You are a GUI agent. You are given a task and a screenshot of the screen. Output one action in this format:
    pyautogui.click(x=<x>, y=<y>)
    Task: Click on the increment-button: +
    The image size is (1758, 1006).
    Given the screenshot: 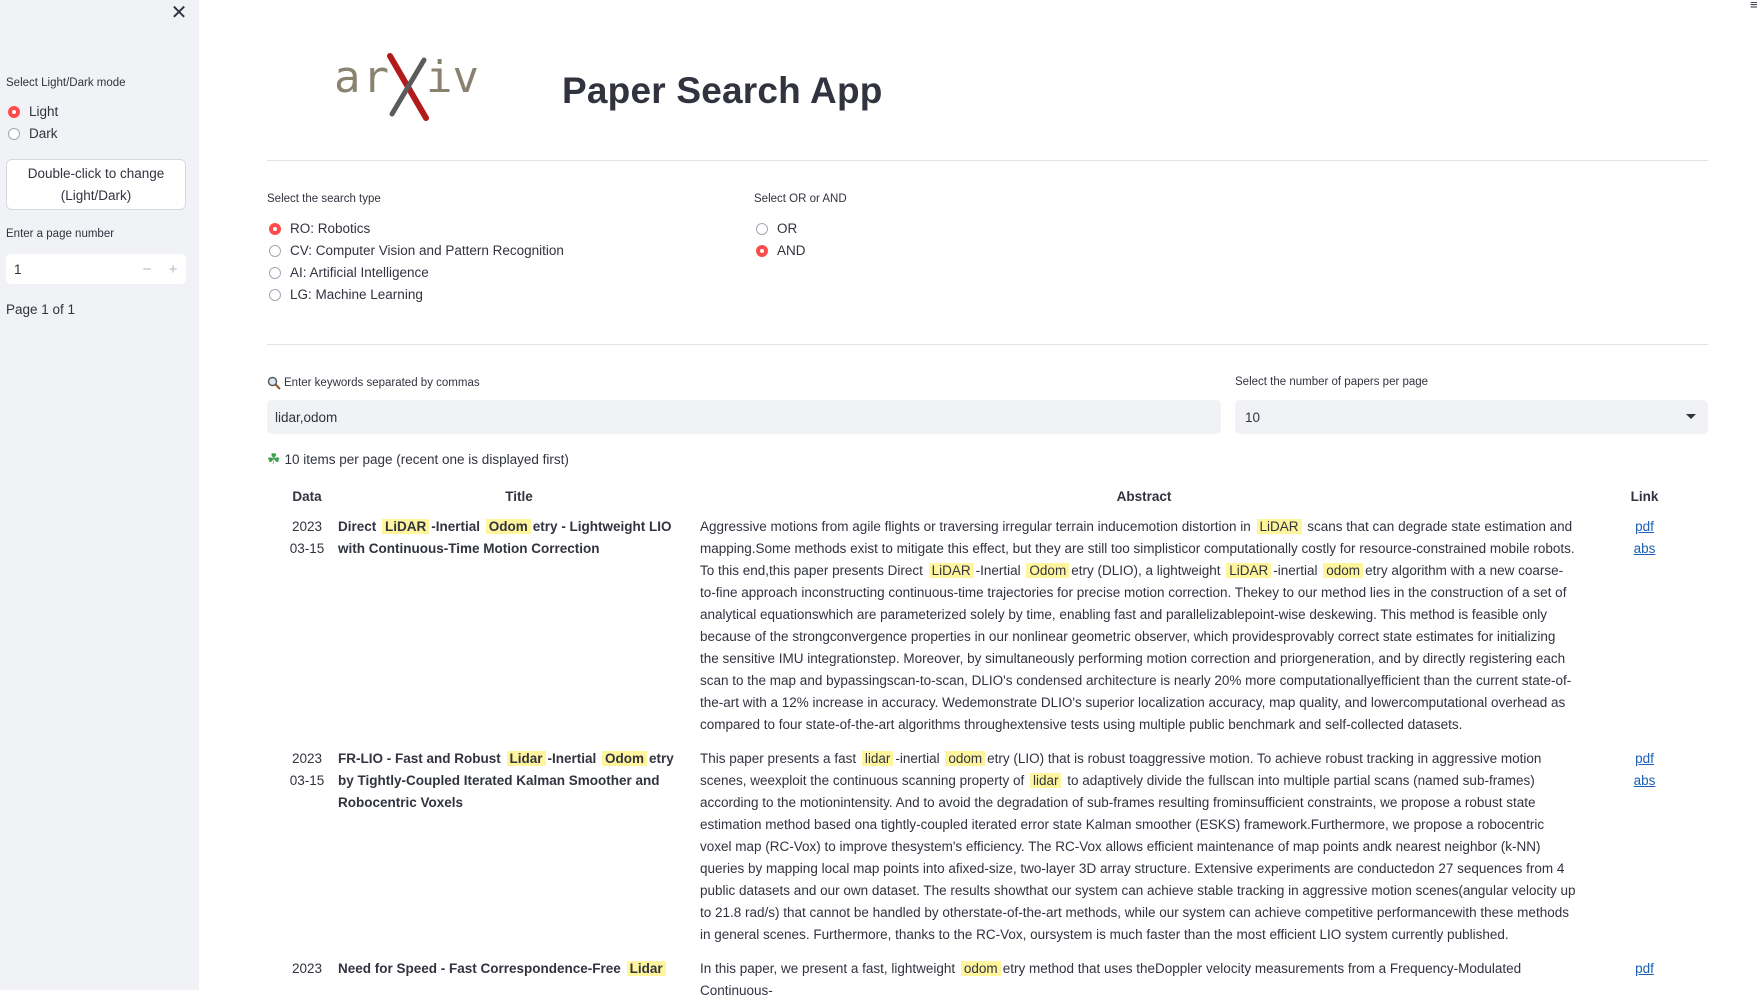 What is the action you would take?
    pyautogui.click(x=173, y=269)
    